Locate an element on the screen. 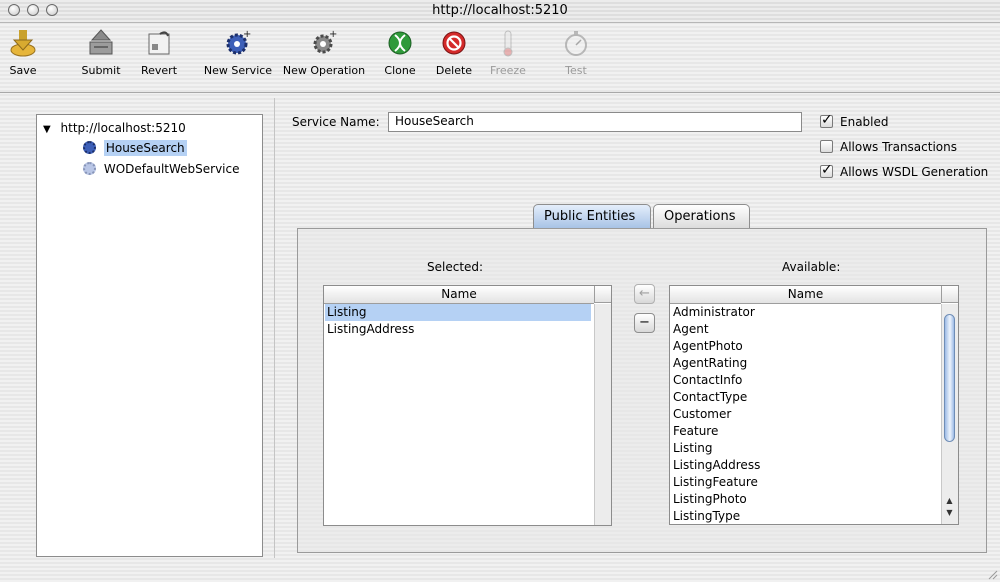 The width and height of the screenshot is (1000, 582). service-name-field: HouseSearch is located at coordinates (595, 122).